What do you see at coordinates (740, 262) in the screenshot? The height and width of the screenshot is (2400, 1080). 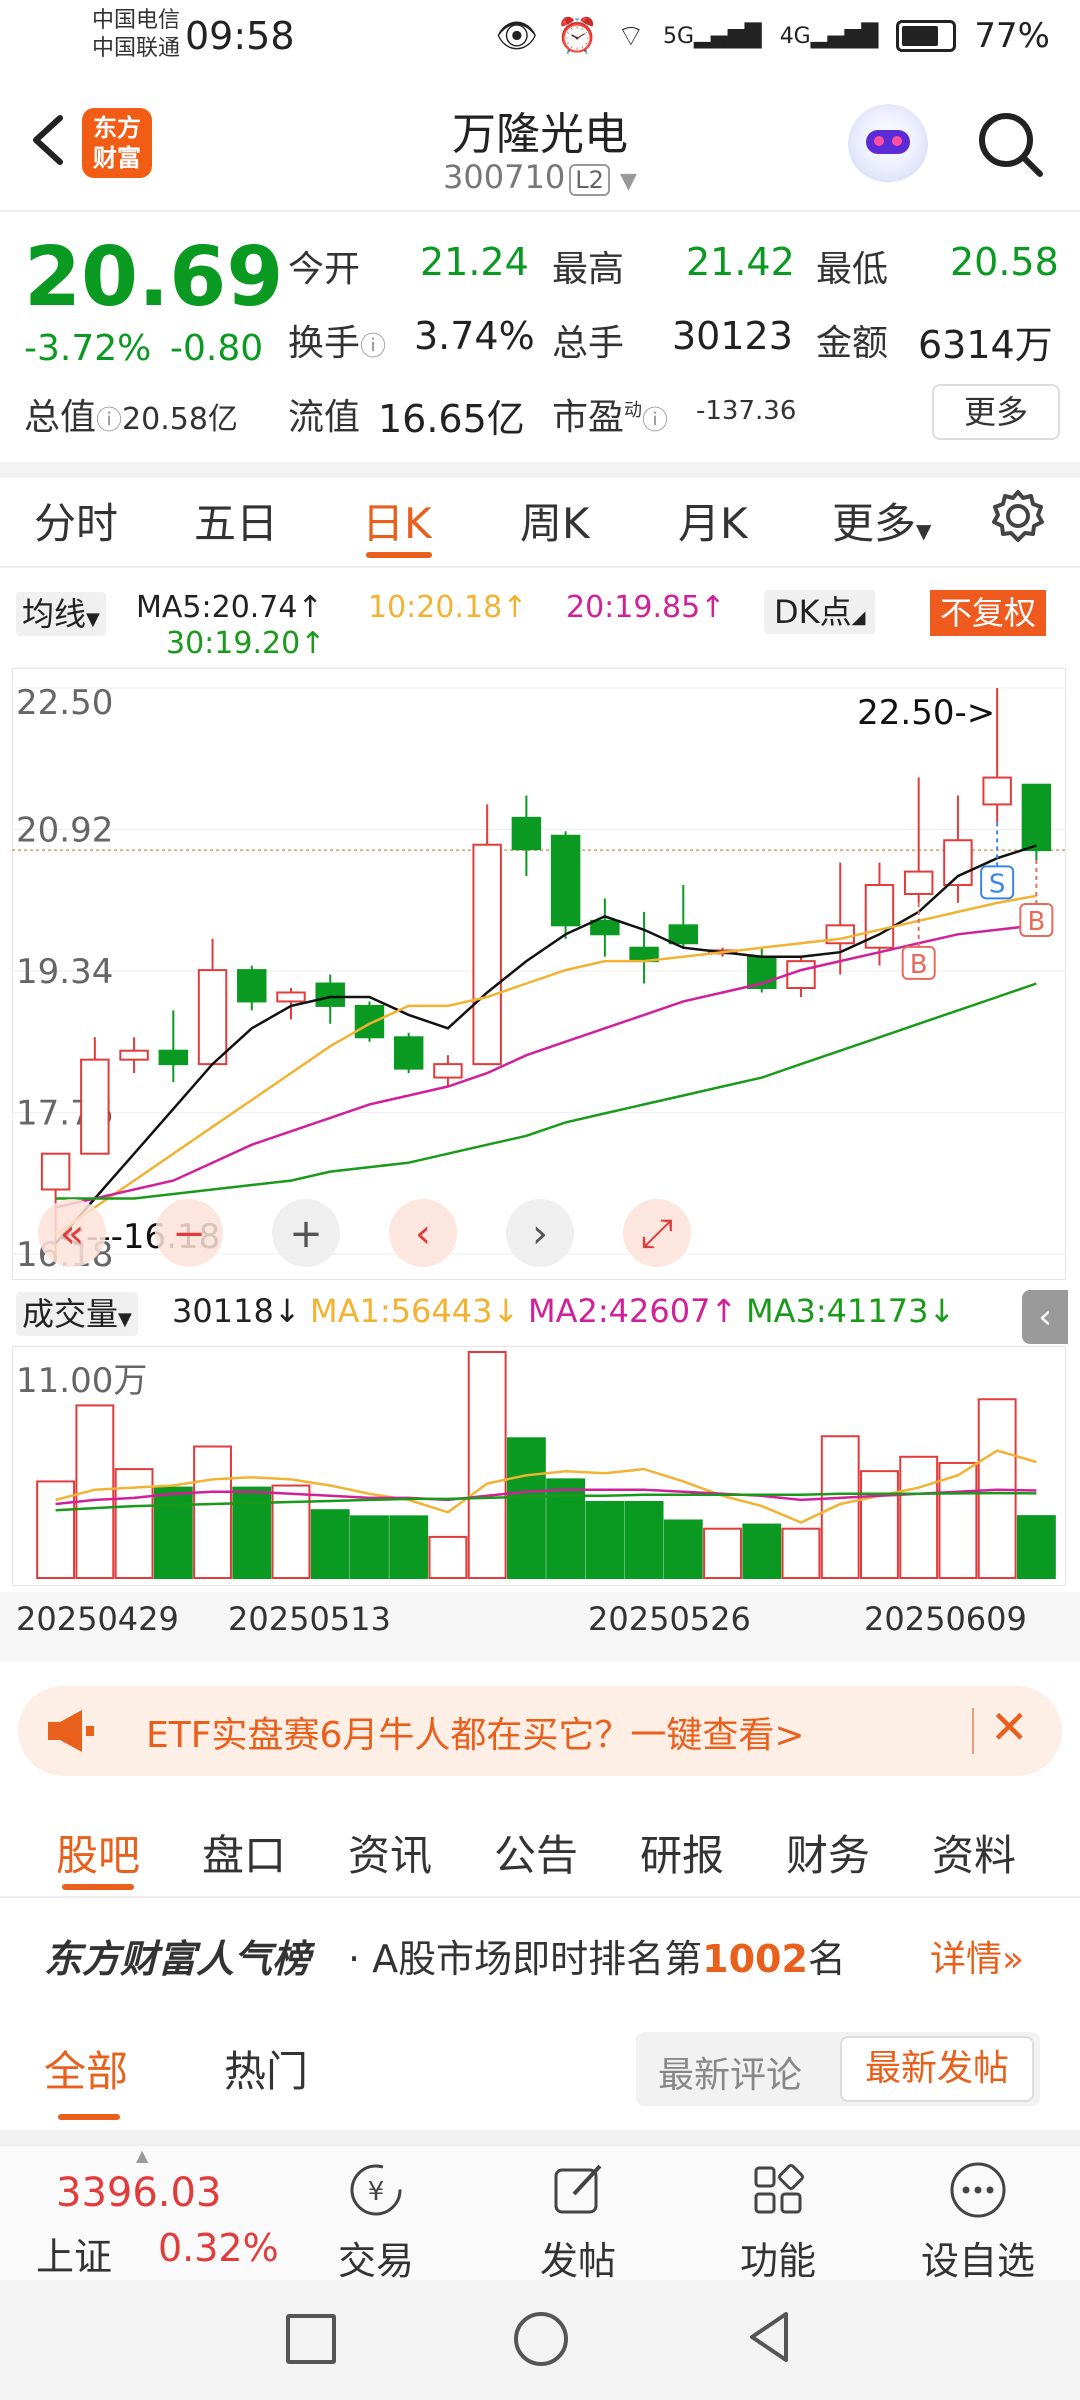 I see `high-value: 21.42` at bounding box center [740, 262].